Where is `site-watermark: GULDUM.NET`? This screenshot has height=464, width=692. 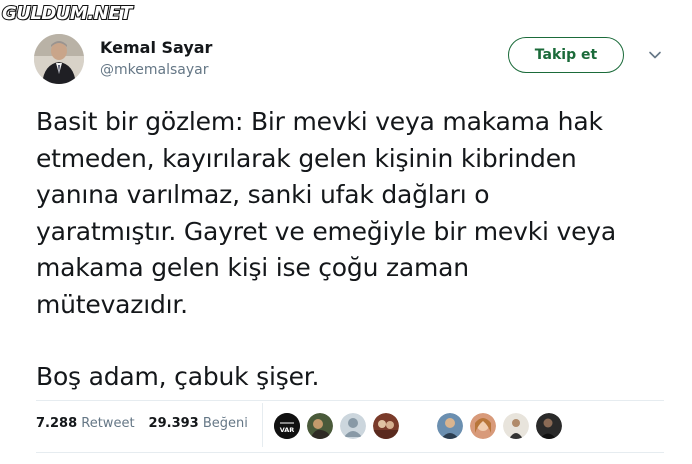
site-watermark: GULDUM.NET is located at coordinates (67, 13).